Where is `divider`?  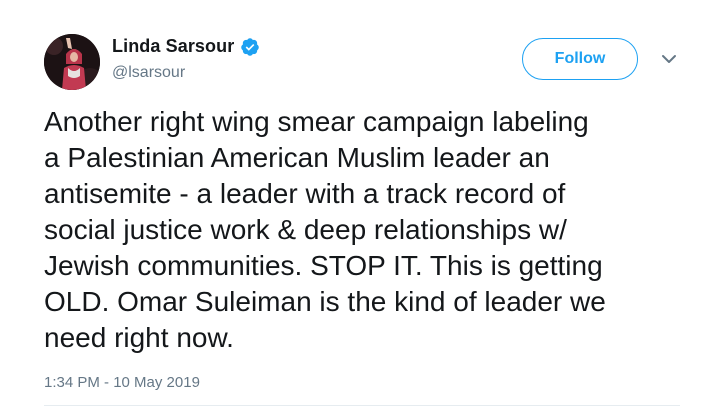
divider is located at coordinates (362, 405).